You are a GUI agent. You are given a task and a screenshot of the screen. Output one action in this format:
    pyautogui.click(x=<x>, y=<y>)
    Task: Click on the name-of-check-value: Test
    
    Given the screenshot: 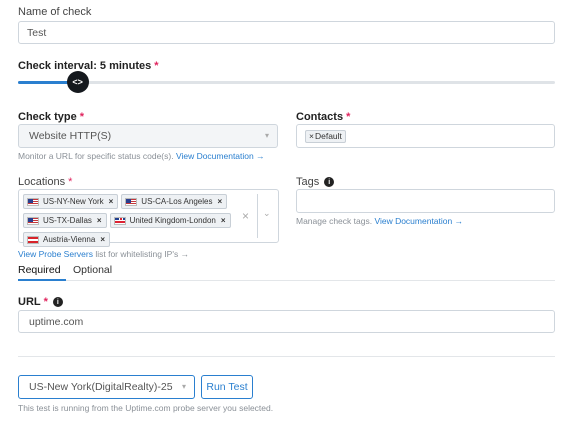 What is the action you would take?
    pyautogui.click(x=37, y=32)
    